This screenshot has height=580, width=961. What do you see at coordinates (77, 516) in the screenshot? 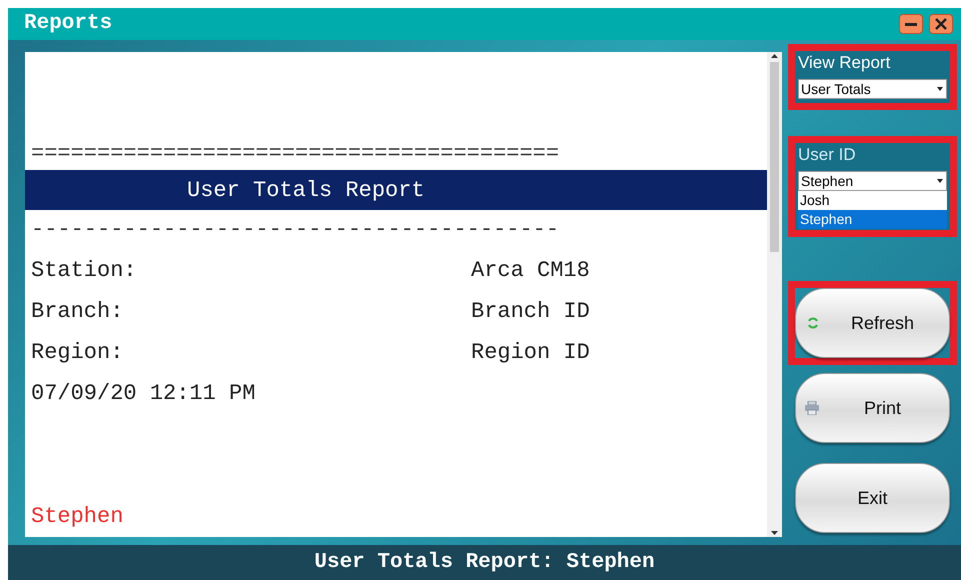
I see `report-user: Stephen` at bounding box center [77, 516].